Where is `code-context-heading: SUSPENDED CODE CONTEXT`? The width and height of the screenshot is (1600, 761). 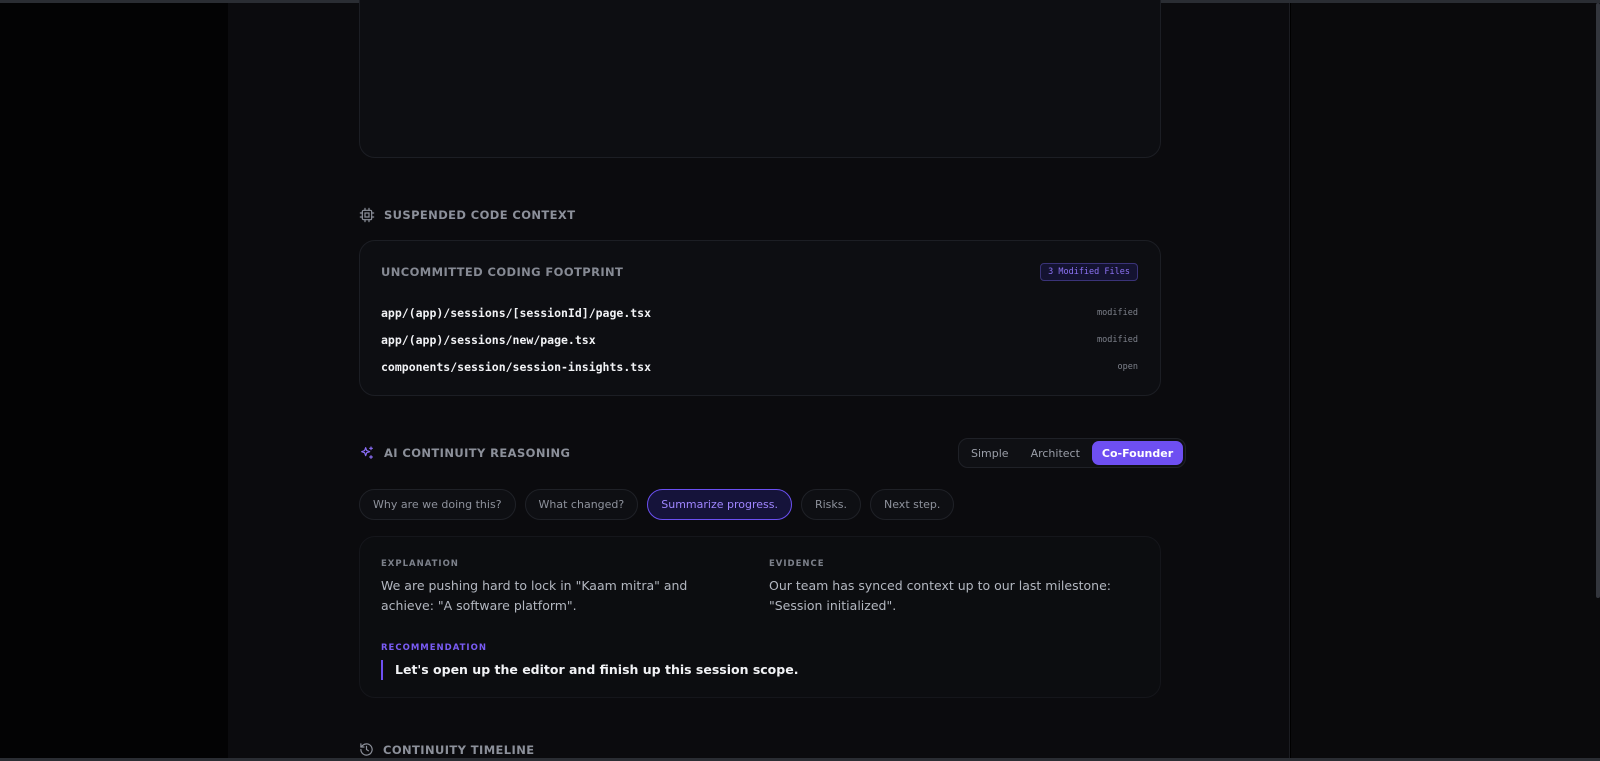
code-context-heading: SUSPENDED CODE CONTEXT is located at coordinates (467, 215).